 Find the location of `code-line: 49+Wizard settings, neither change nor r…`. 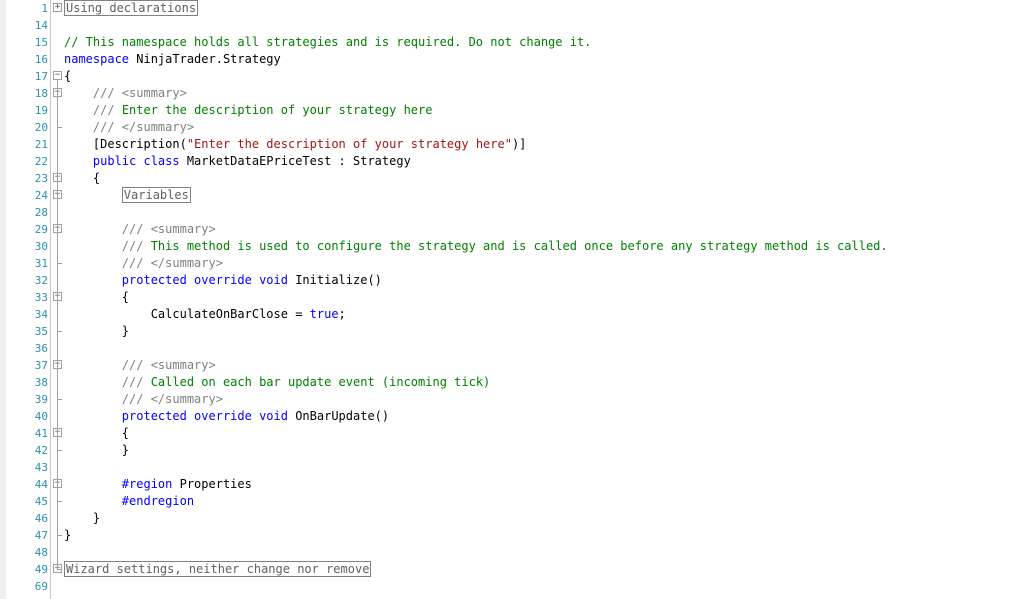

code-line: 49+Wizard settings, neither change nor r… is located at coordinates (518, 569).